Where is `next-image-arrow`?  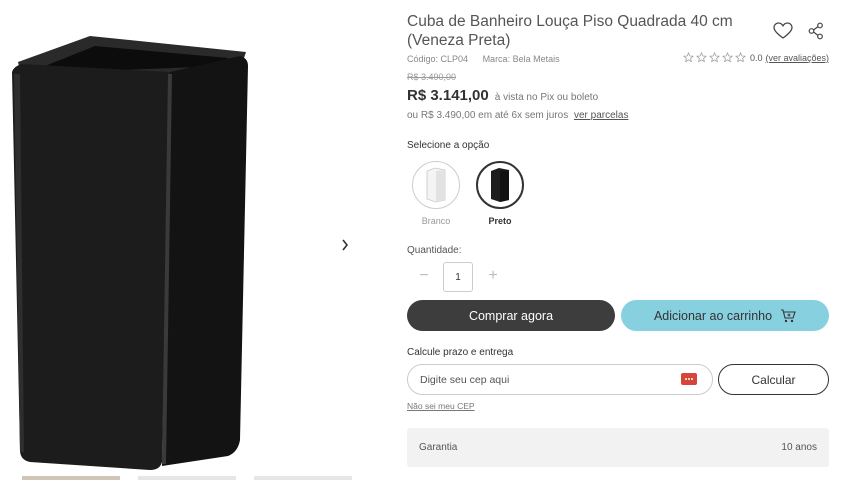
next-image-arrow is located at coordinates (345, 245).